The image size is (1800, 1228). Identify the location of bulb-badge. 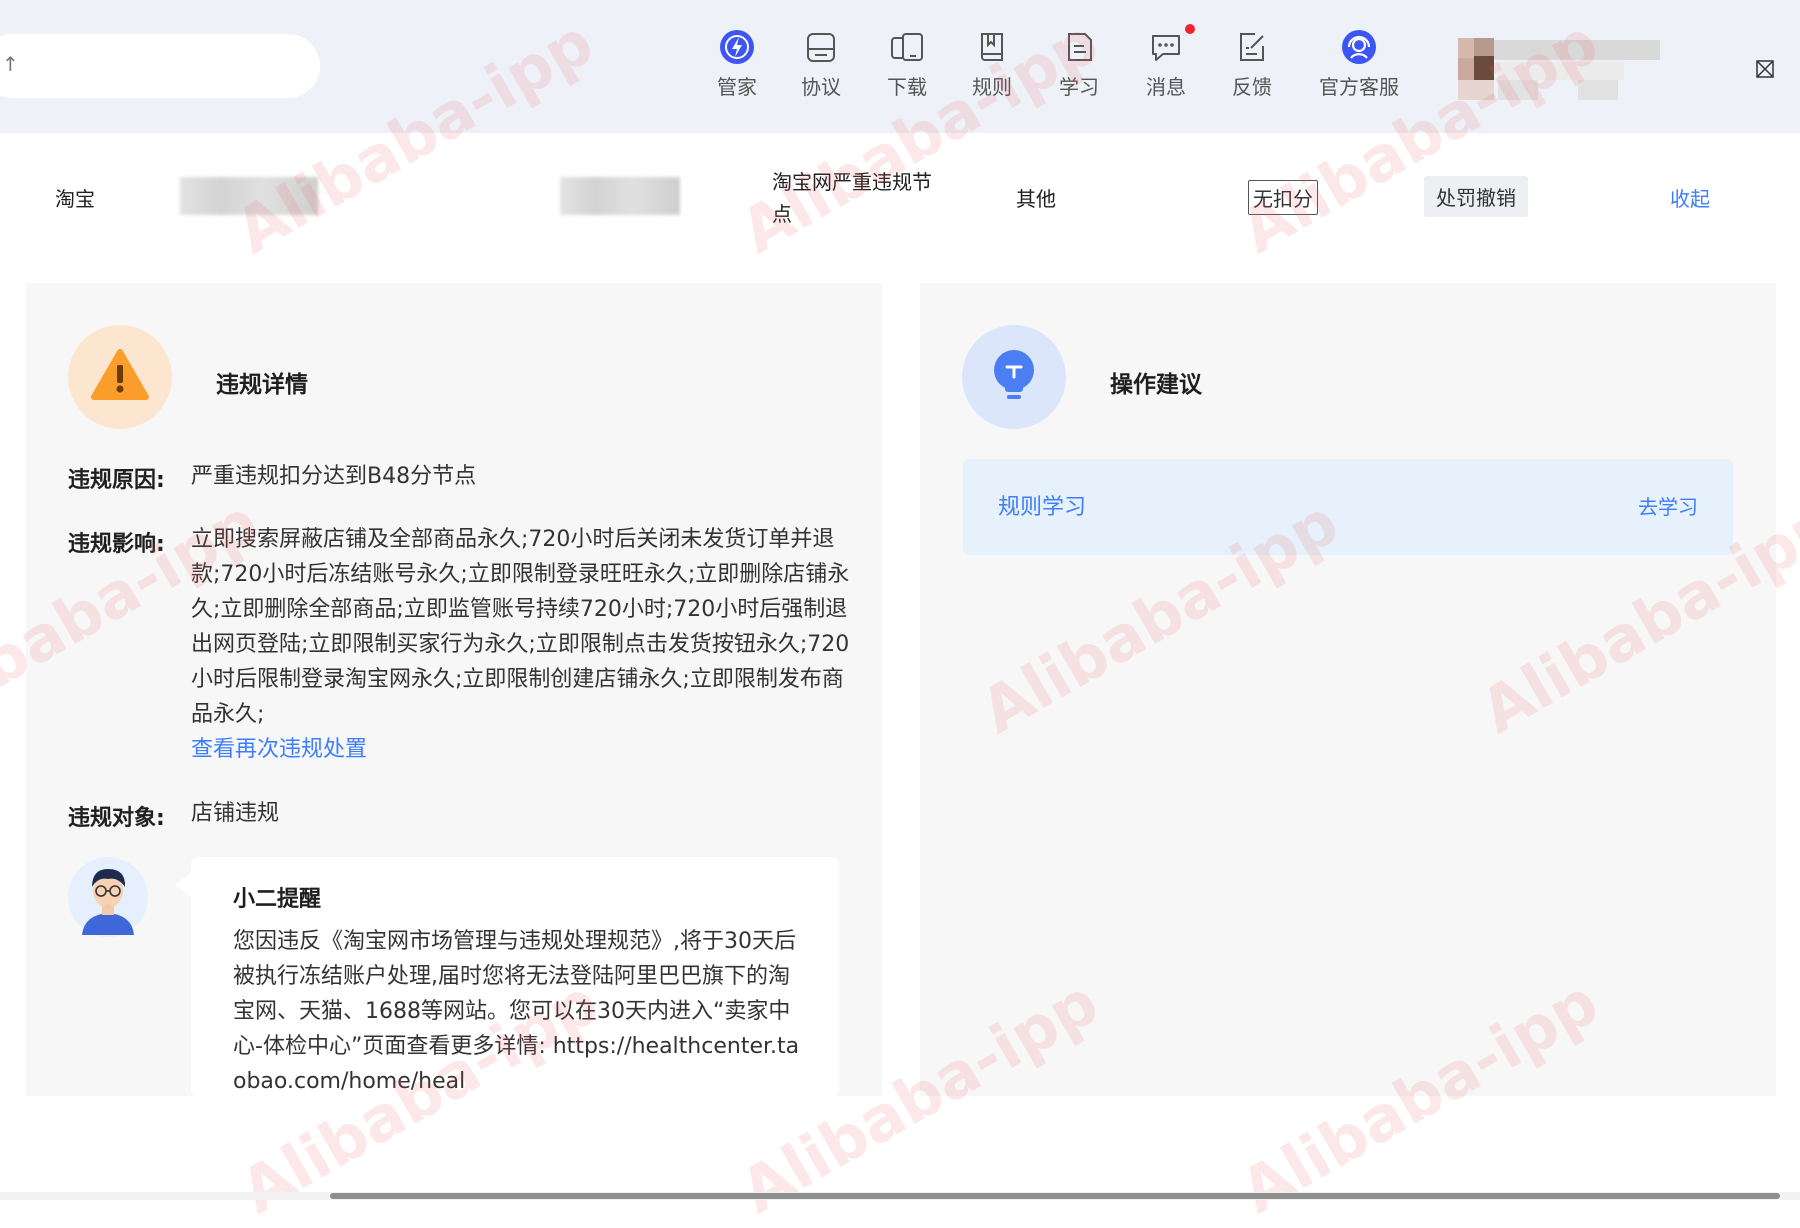
(1014, 377).